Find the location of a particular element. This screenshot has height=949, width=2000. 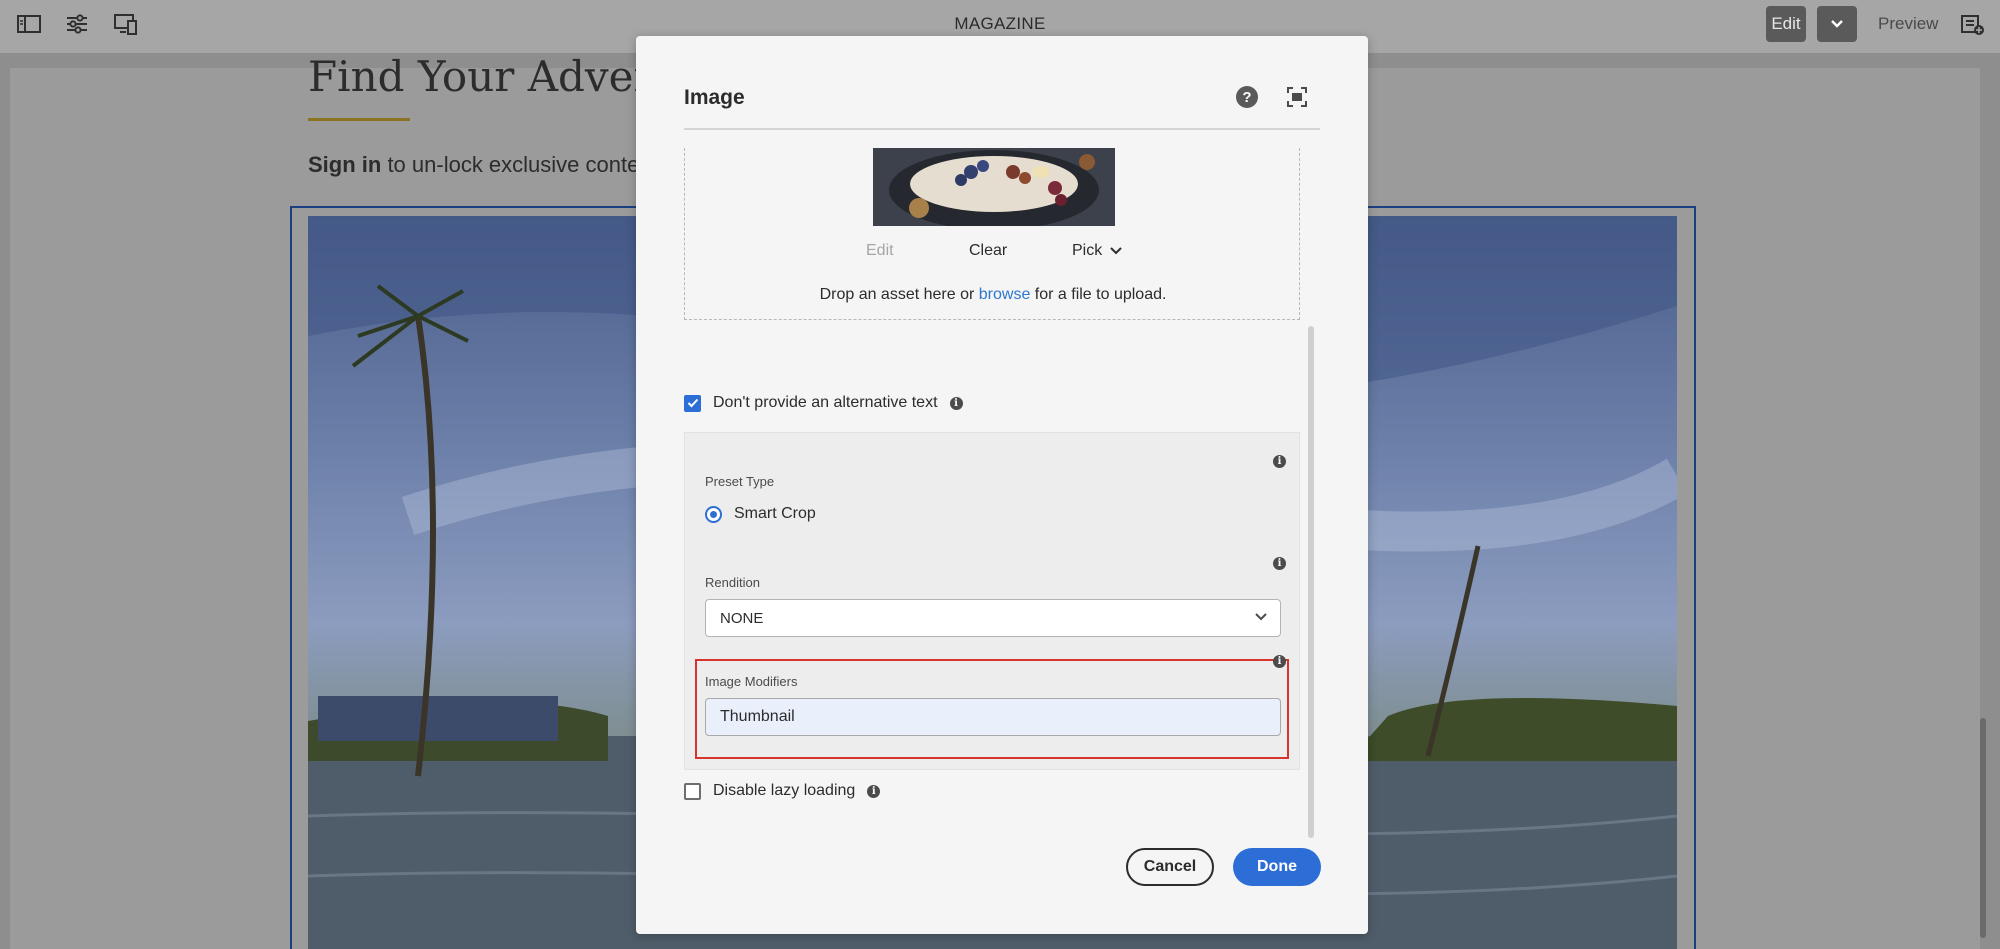

smart-crop-radio is located at coordinates (713, 514).